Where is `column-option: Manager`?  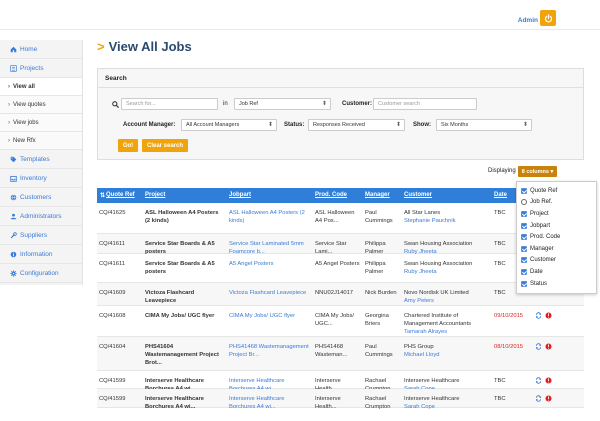
column-option: Manager is located at coordinates (556, 249).